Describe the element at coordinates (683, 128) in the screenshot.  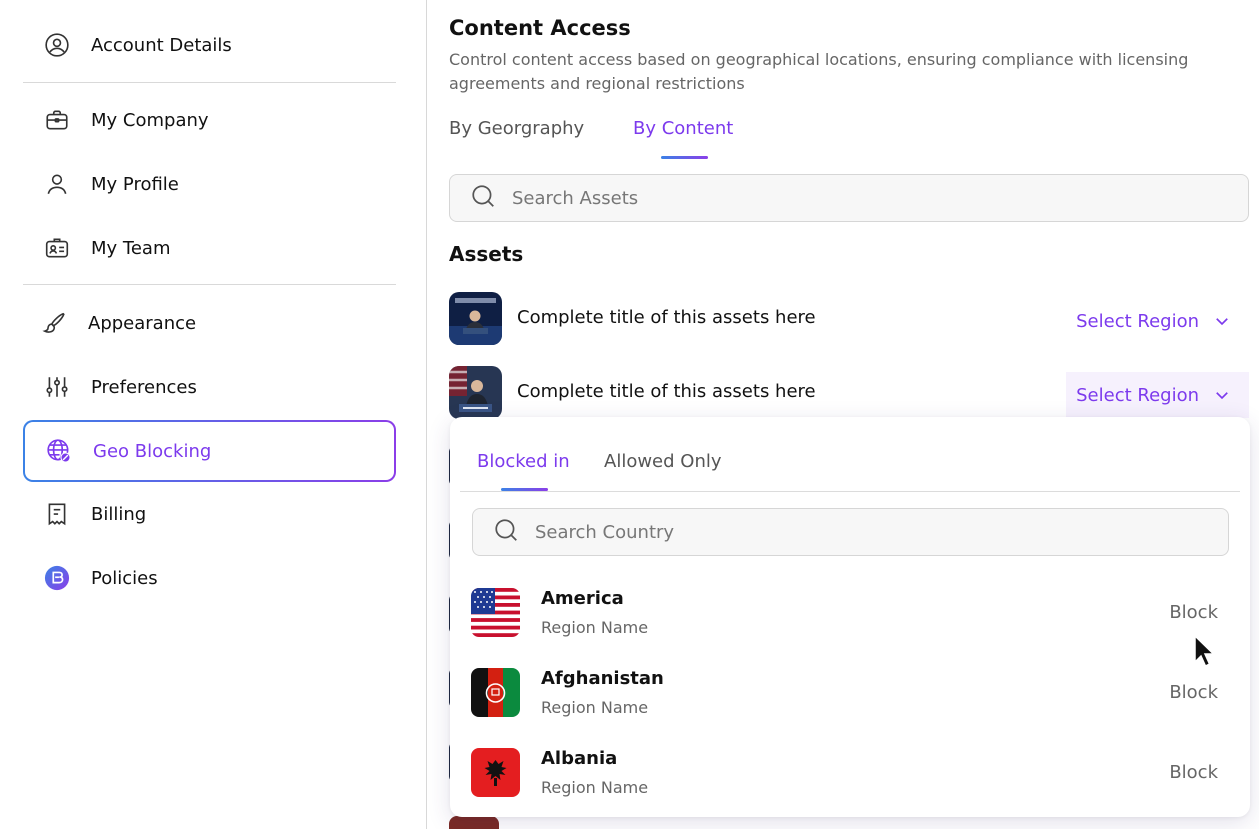
I see `tab-by-content: By Content` at that location.